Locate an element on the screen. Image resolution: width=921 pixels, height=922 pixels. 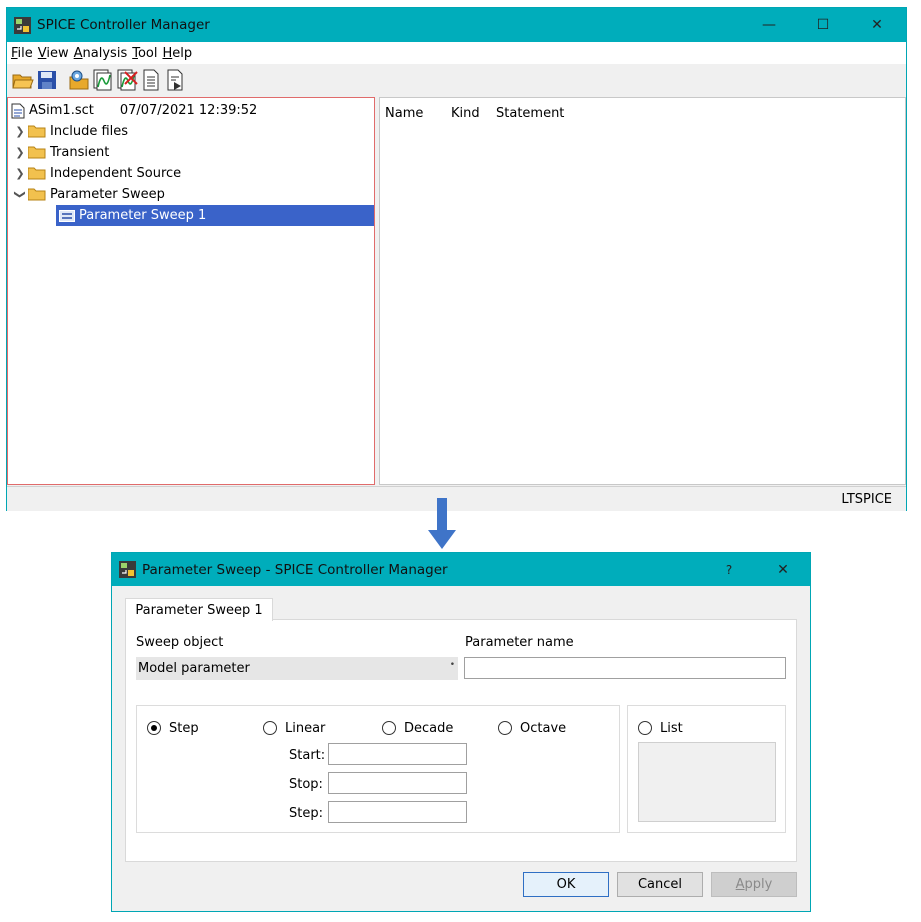
dropdown-arrow-icon: • is located at coordinates (452, 665).